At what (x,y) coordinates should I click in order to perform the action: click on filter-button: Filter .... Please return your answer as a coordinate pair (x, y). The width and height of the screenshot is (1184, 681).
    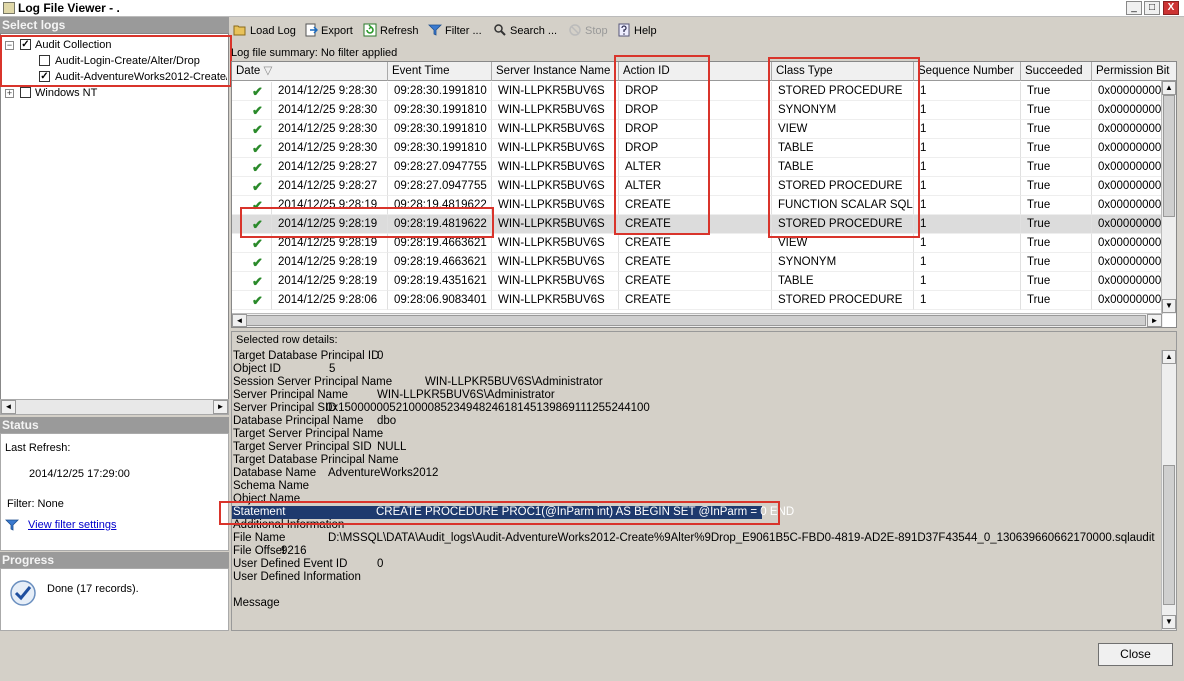
    Looking at the image, I should click on (455, 31).